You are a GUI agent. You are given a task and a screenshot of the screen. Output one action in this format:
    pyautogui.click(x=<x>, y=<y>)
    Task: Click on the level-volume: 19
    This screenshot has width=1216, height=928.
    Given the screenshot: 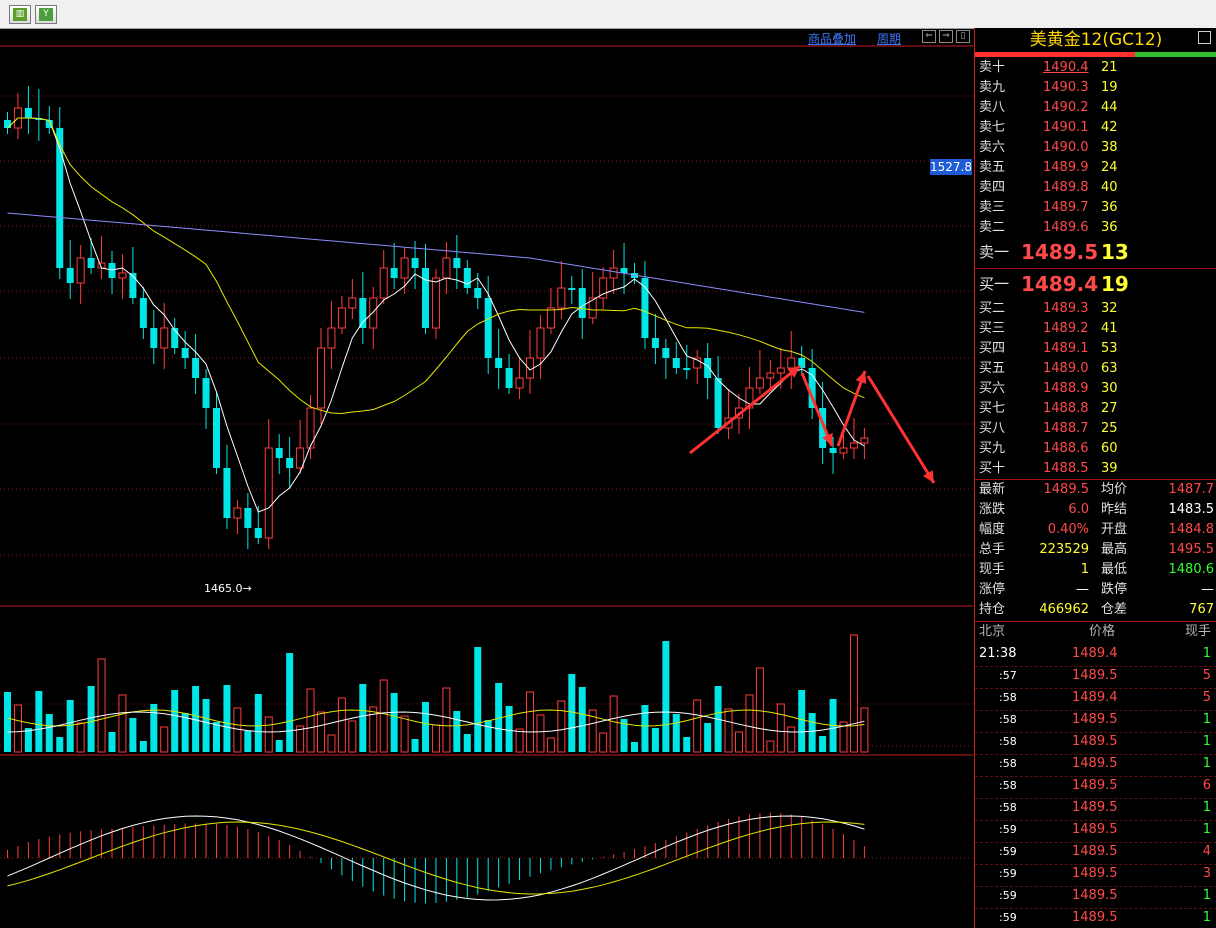 What is the action you would take?
    pyautogui.click(x=1115, y=284)
    